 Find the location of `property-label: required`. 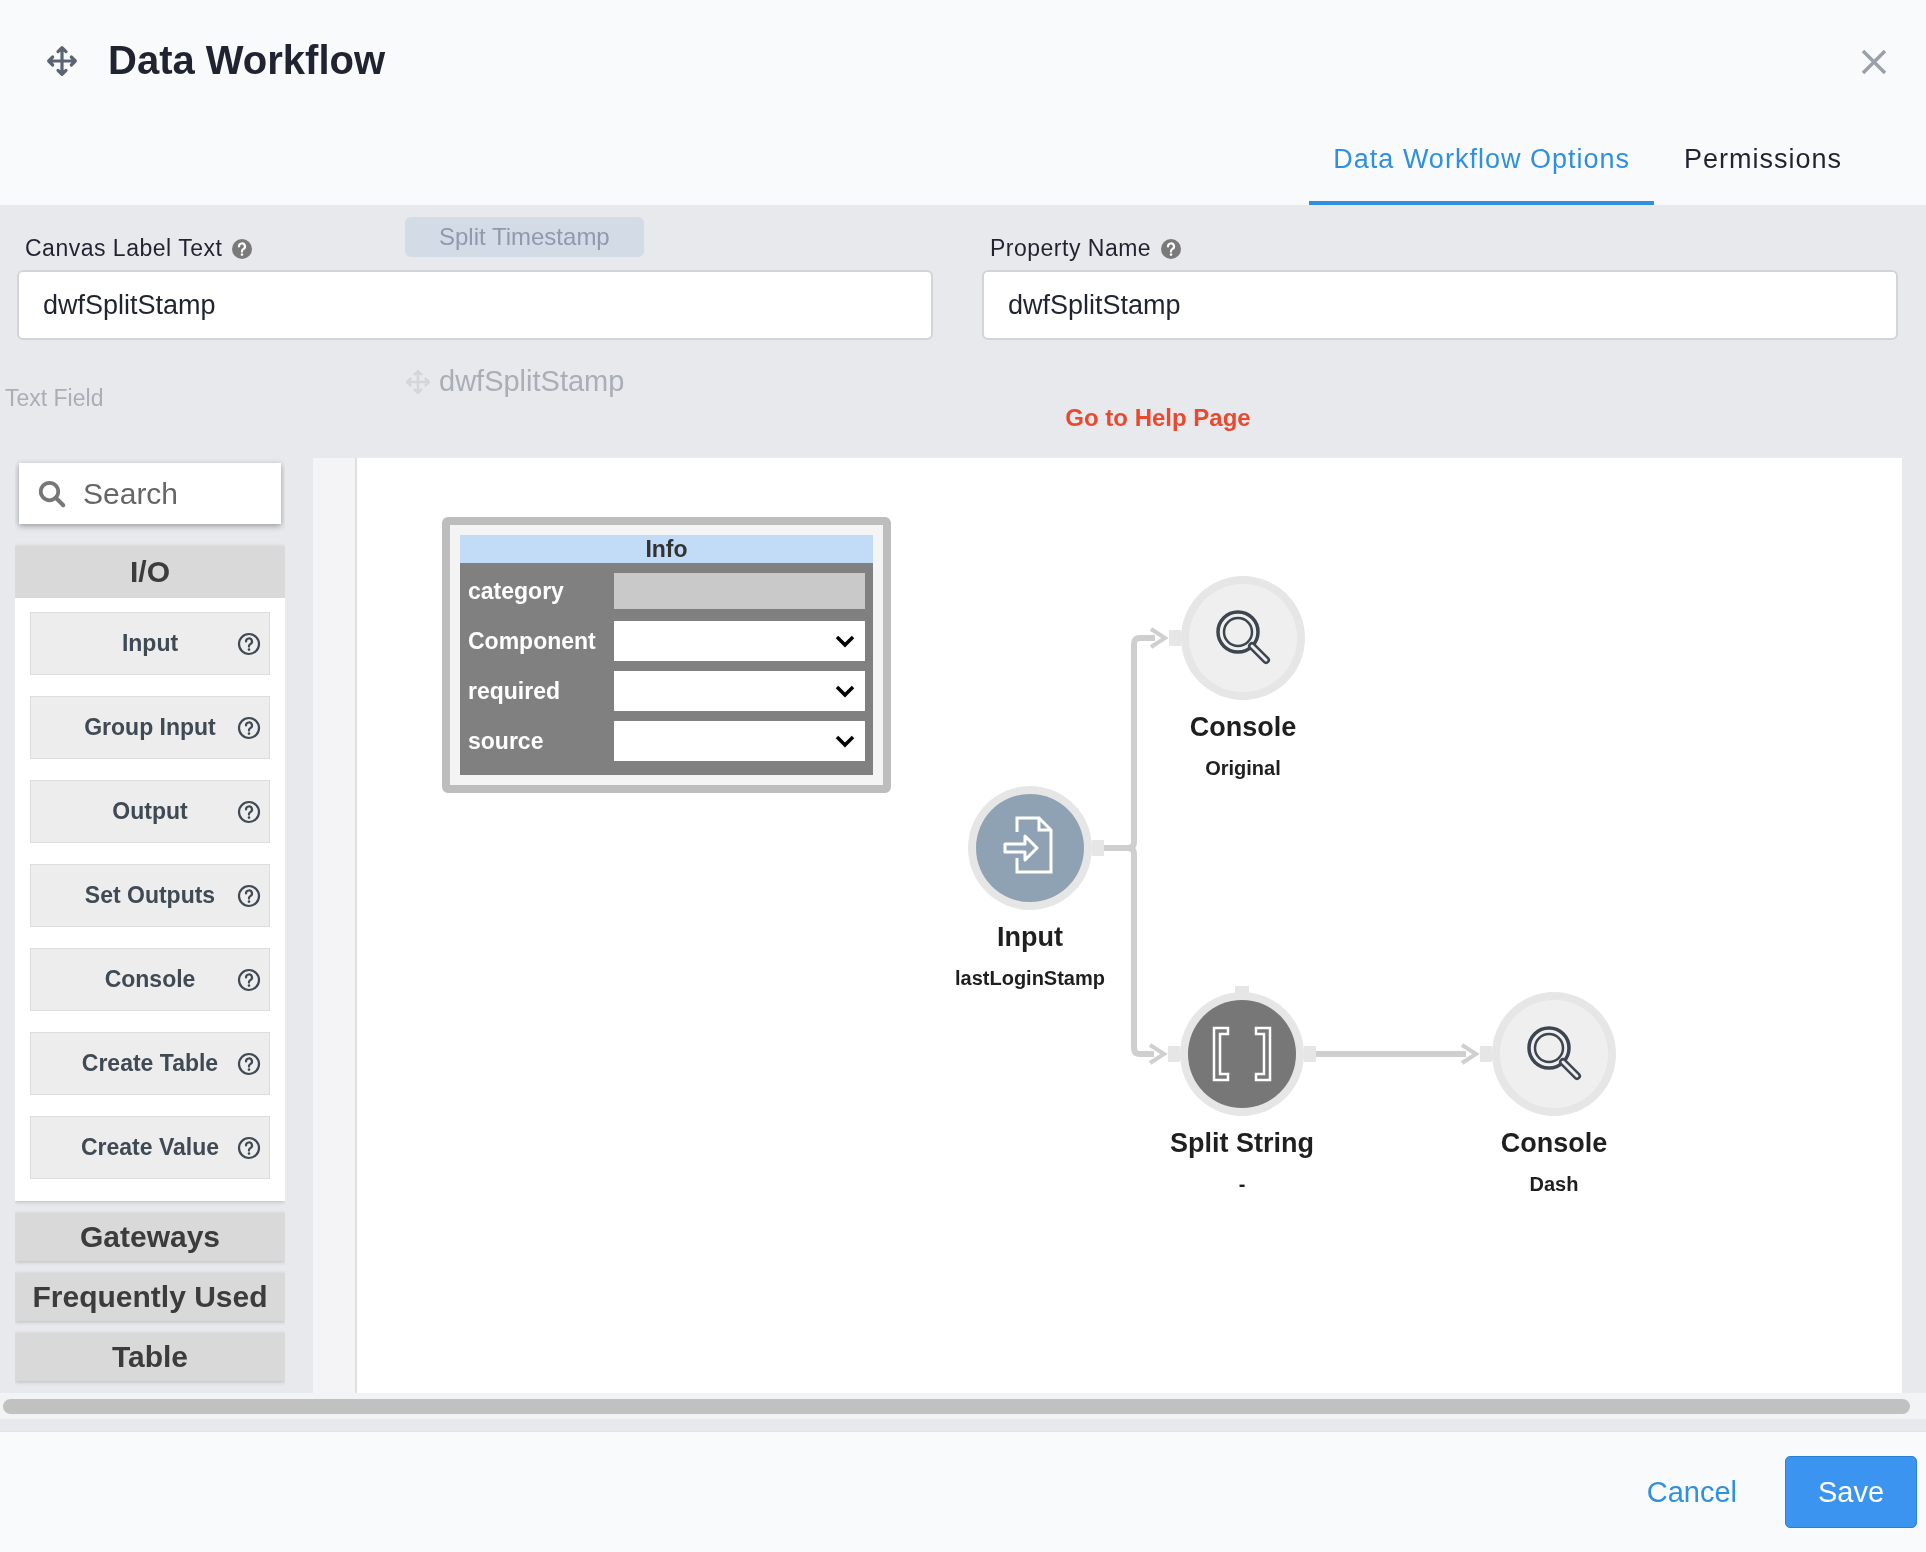

property-label: required is located at coordinates (515, 691).